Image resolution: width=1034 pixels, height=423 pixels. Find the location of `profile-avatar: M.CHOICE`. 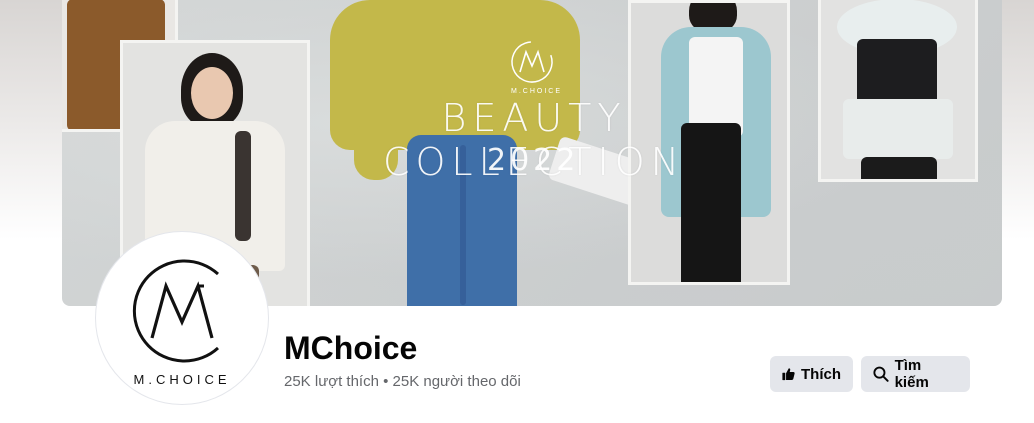

profile-avatar: M.CHOICE is located at coordinates (182, 318).